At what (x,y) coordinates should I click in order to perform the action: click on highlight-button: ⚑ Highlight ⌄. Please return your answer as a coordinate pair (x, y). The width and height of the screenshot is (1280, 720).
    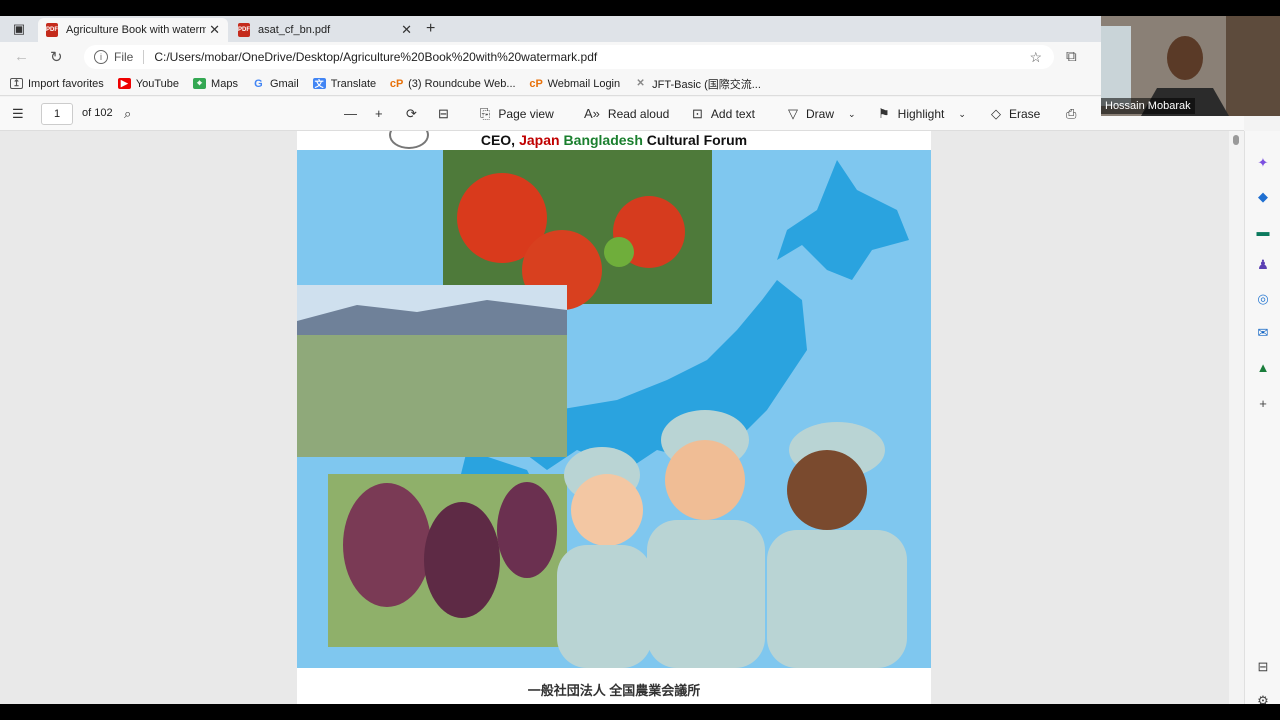
    Looking at the image, I should click on (922, 114).